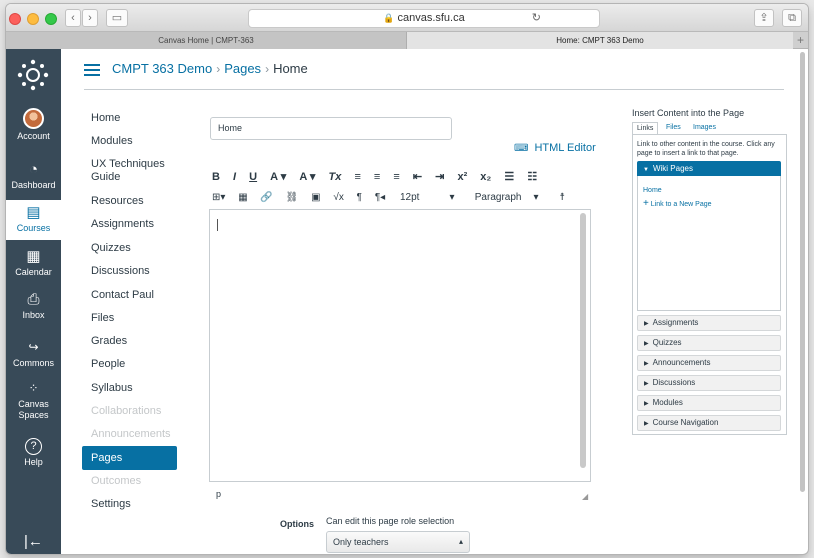  Describe the element at coordinates (73, 18) in the screenshot. I see `back-button: ‹` at that location.